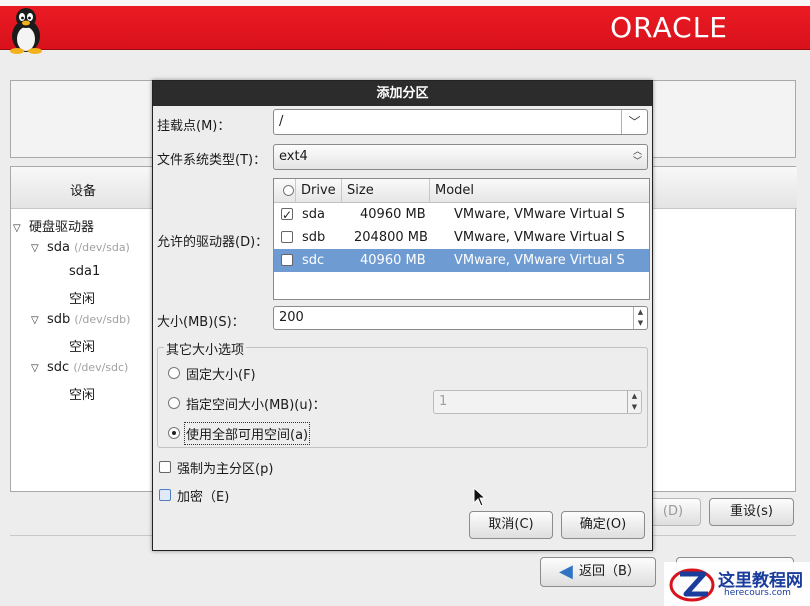 This screenshot has width=810, height=606. I want to click on cancel-button: 取消(C), so click(511, 525).